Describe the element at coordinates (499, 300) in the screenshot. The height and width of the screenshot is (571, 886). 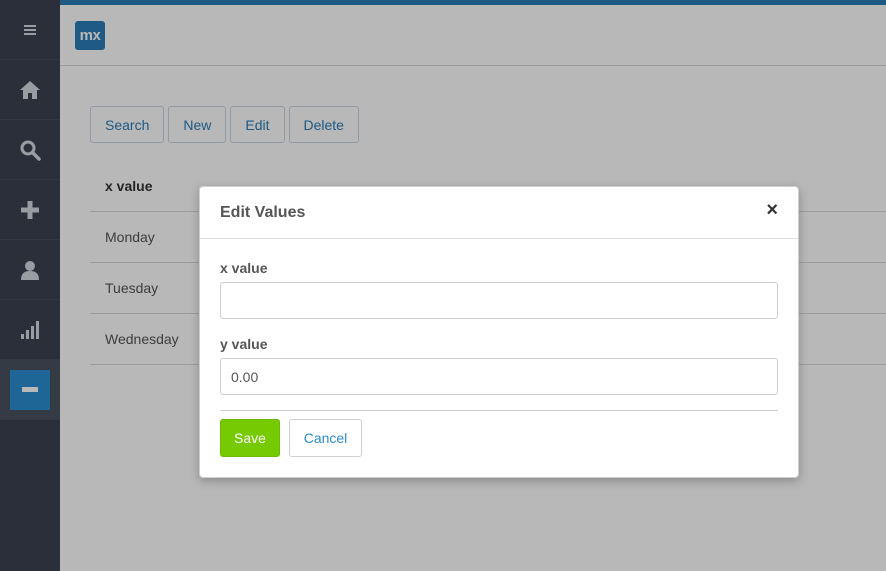
I see `x-value-input` at that location.